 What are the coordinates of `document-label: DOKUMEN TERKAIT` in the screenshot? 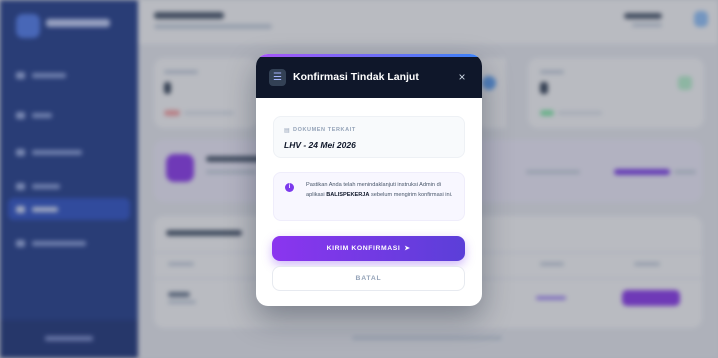 It's located at (324, 130).